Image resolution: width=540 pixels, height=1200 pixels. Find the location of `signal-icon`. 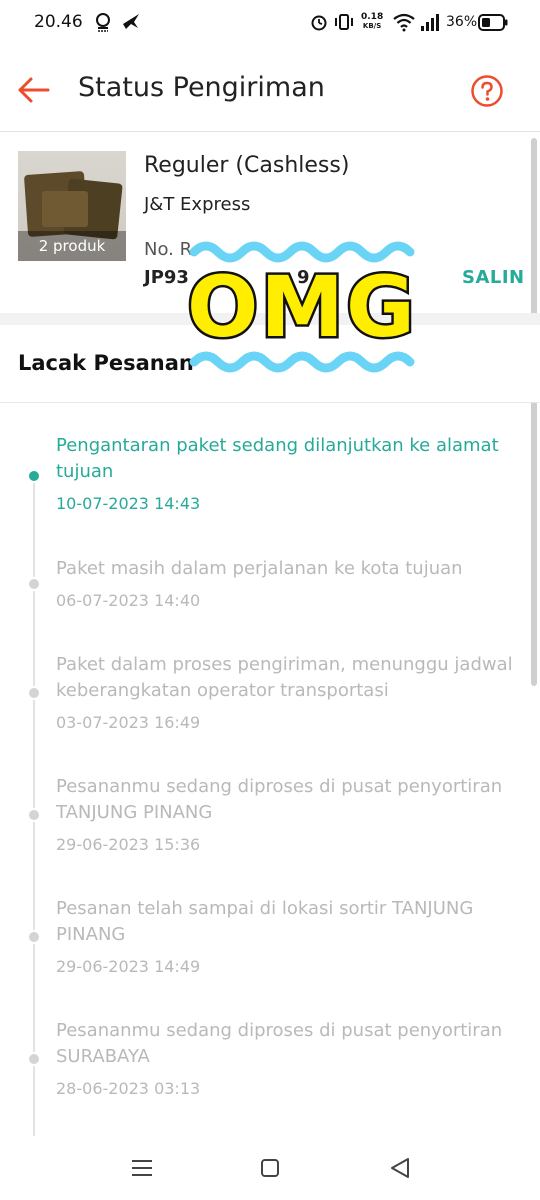

signal-icon is located at coordinates (430, 22).